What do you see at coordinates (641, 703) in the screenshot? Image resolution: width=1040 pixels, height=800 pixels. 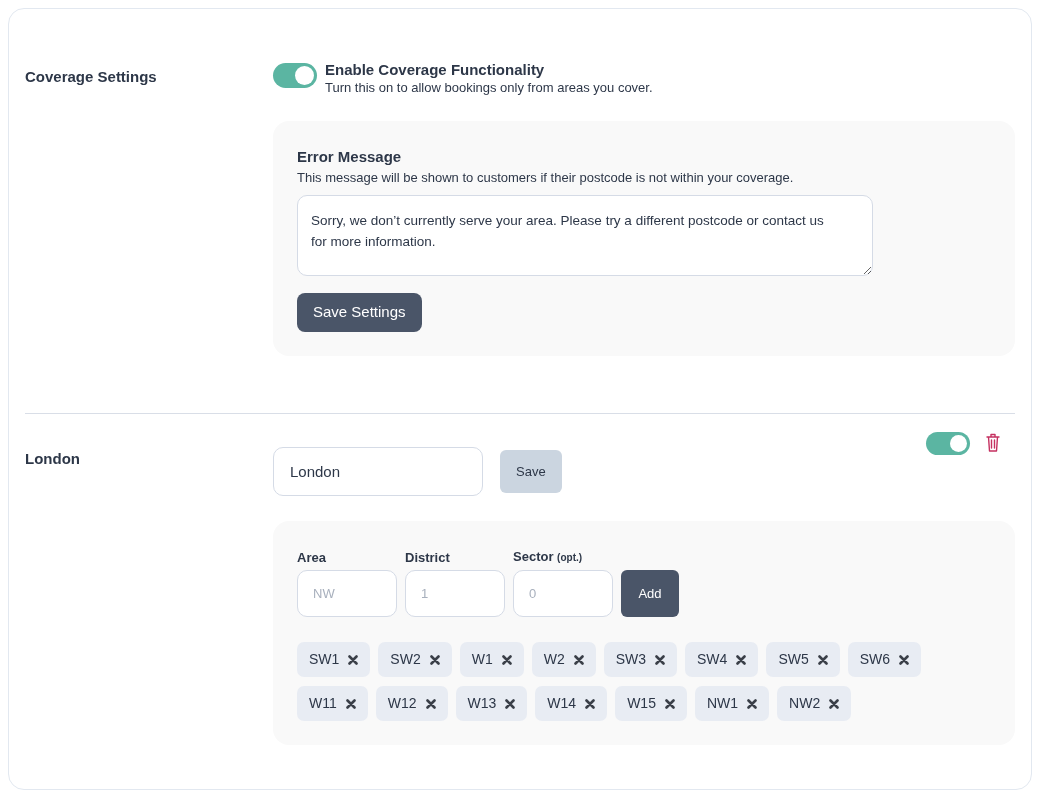 I see `tag-label: W15` at bounding box center [641, 703].